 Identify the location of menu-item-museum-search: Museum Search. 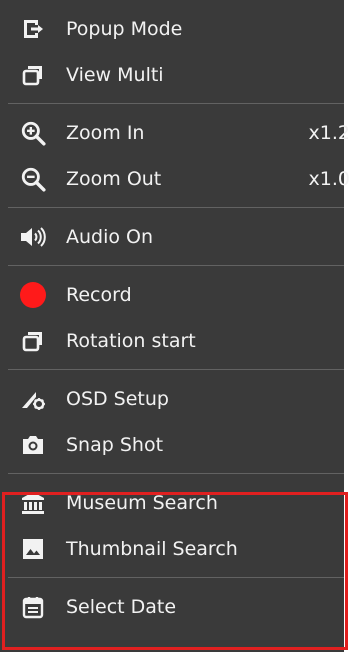
(172, 503).